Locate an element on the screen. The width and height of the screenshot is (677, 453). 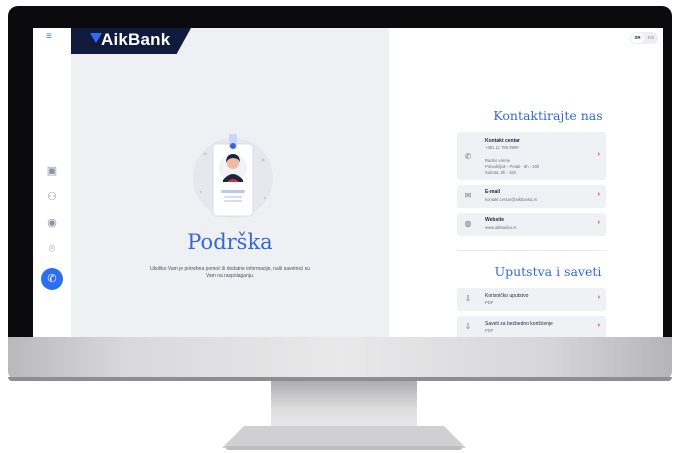
call-center-title: Kontakt centar is located at coordinates (503, 141).